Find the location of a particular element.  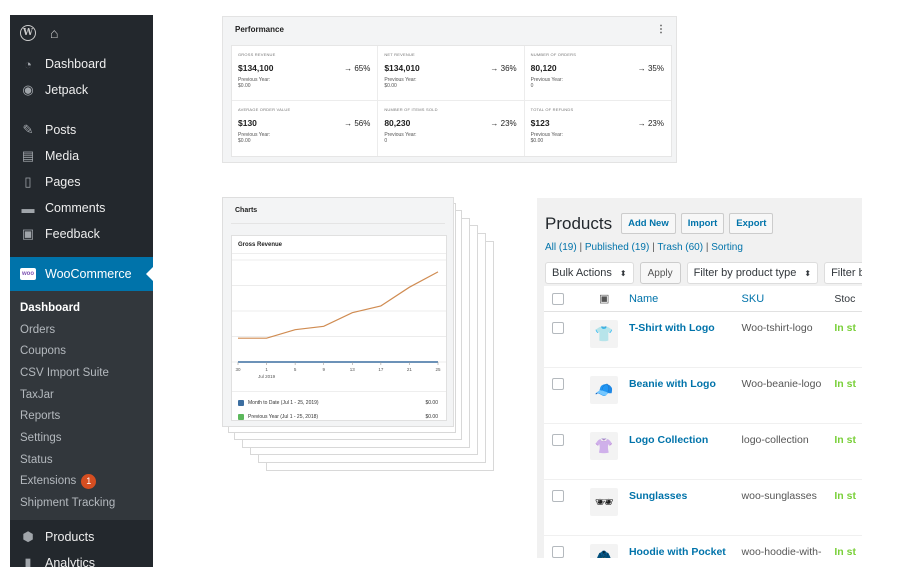

add-new-button: Add New is located at coordinates (648, 223).